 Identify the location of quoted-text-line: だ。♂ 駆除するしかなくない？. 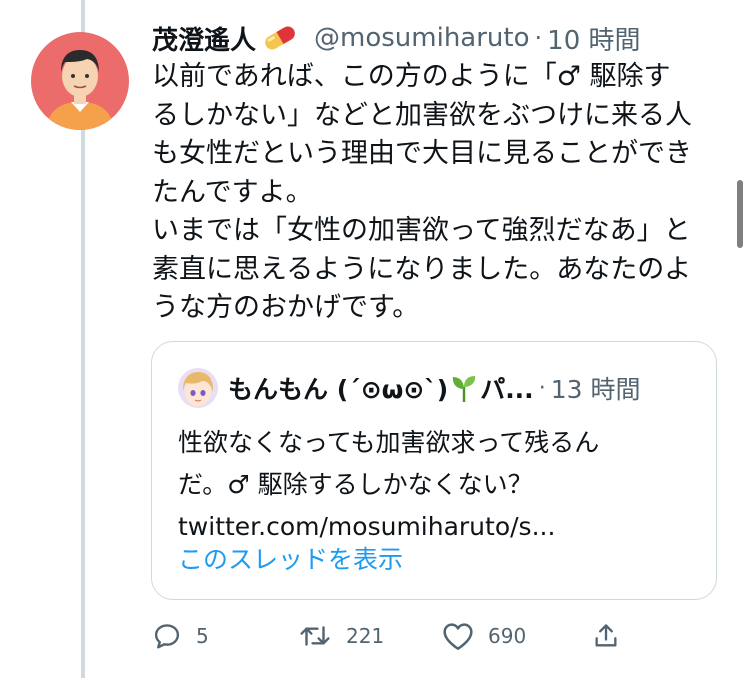
(355, 484).